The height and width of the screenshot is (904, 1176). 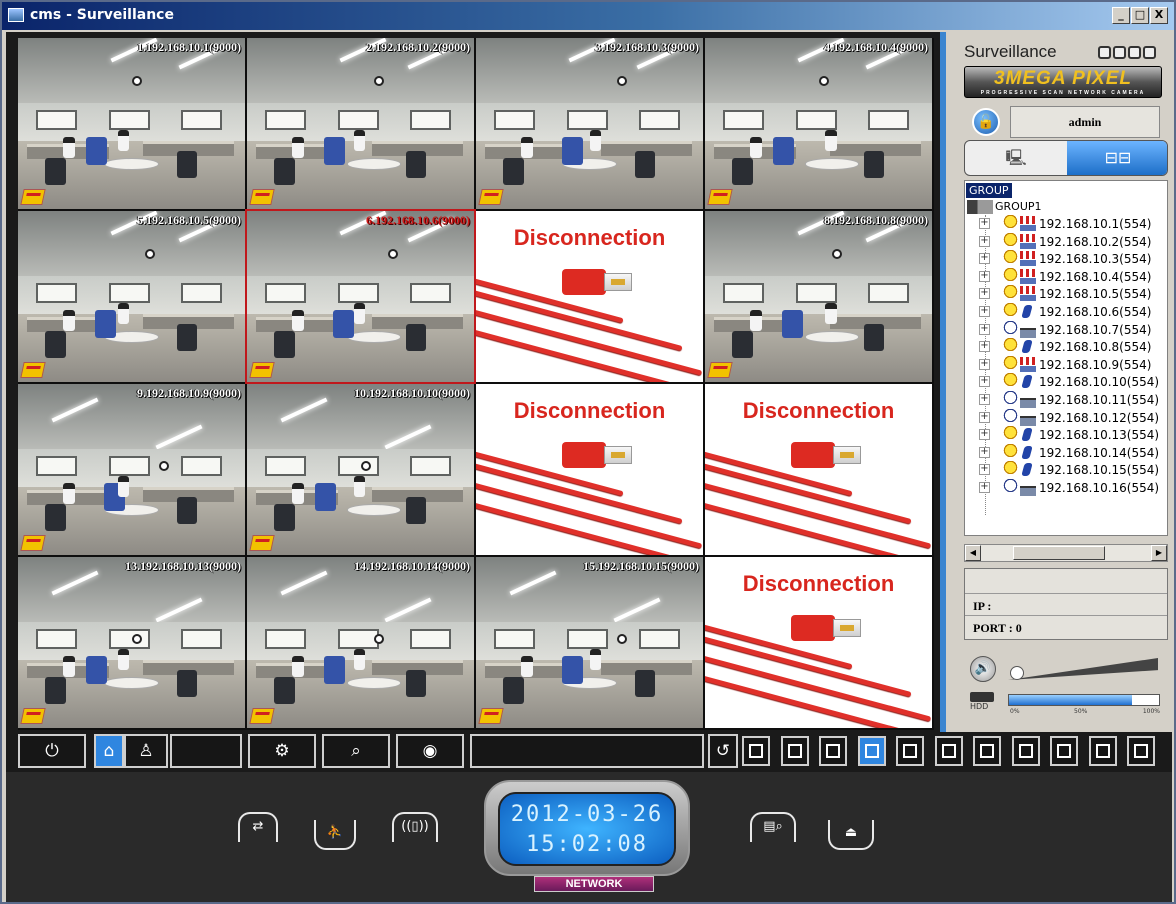 What do you see at coordinates (1117, 158) in the screenshot?
I see `network-view-button: ⊟⊟` at bounding box center [1117, 158].